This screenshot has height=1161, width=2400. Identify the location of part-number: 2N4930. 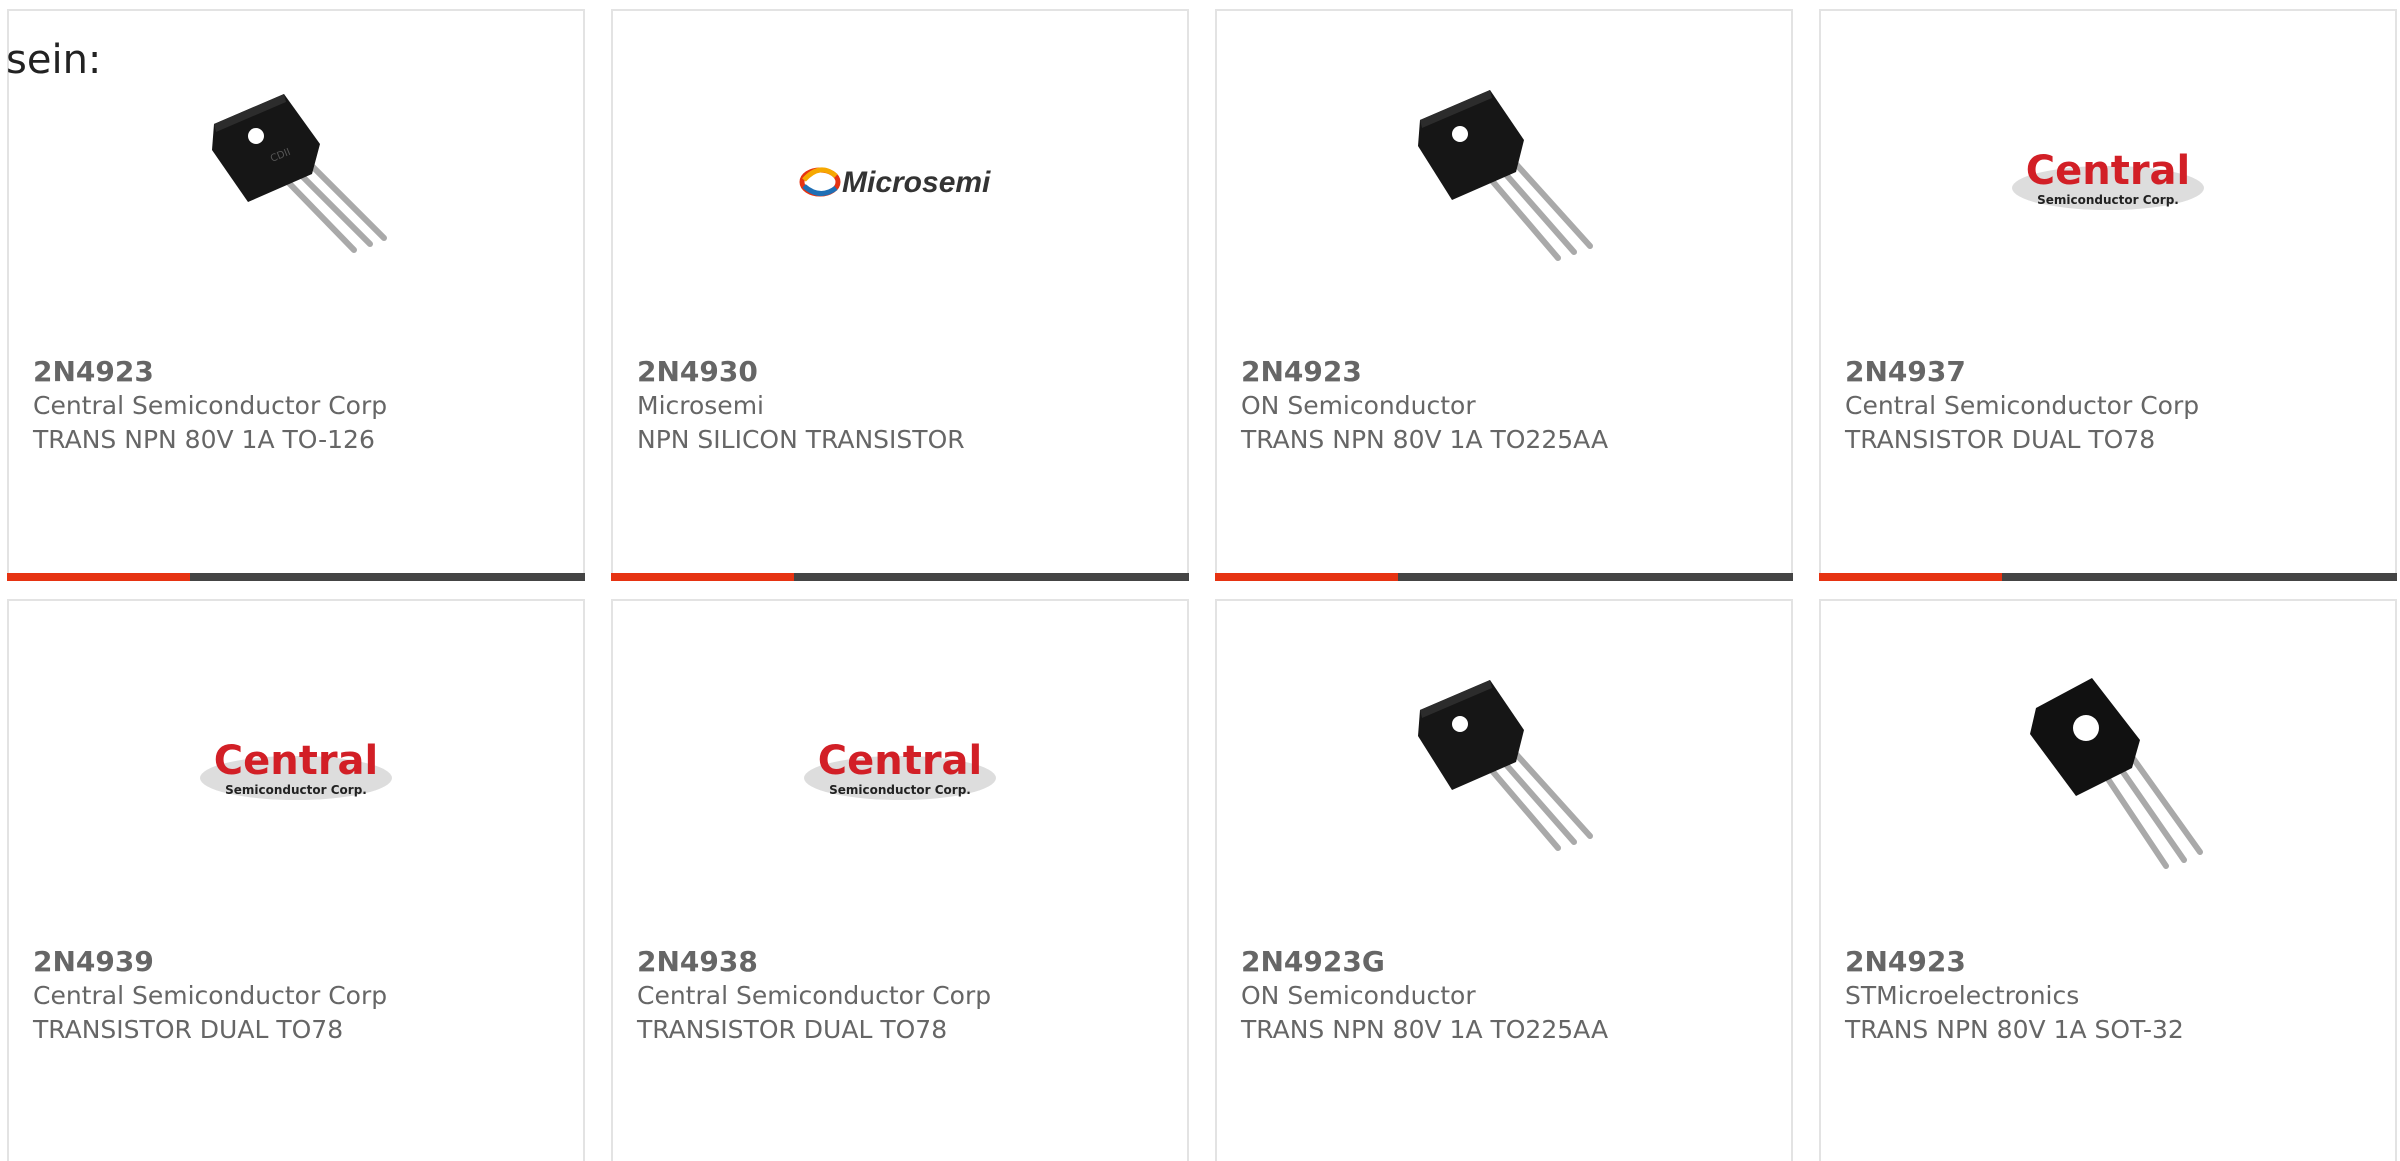
(904, 372).